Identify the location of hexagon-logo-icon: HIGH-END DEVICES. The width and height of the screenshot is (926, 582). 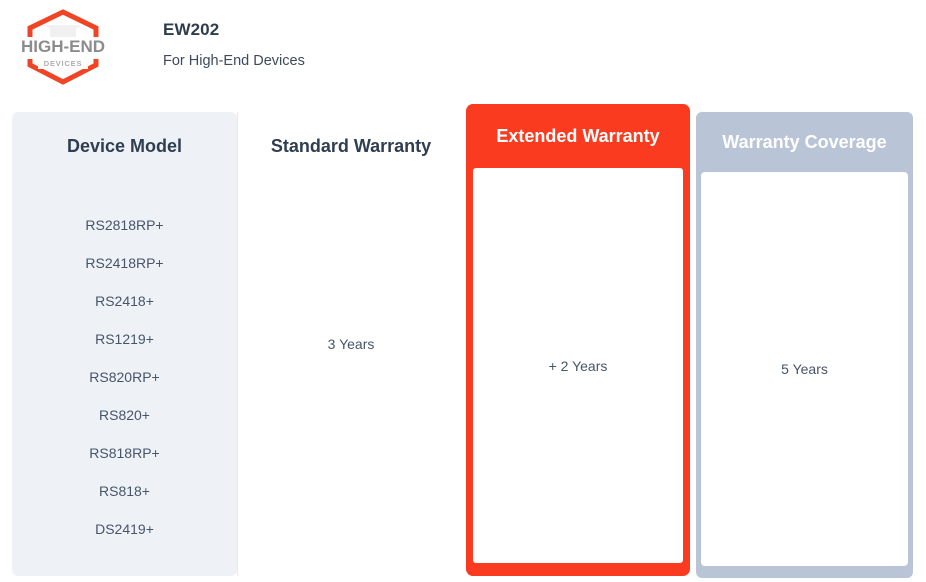
(63, 47).